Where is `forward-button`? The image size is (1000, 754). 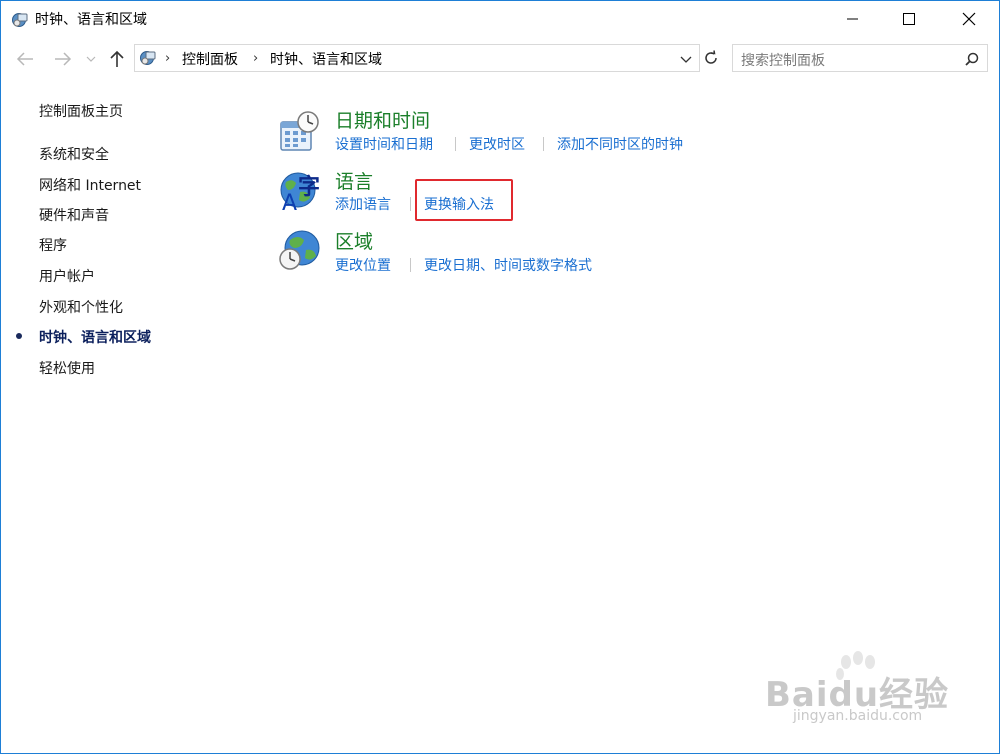 forward-button is located at coordinates (63, 59).